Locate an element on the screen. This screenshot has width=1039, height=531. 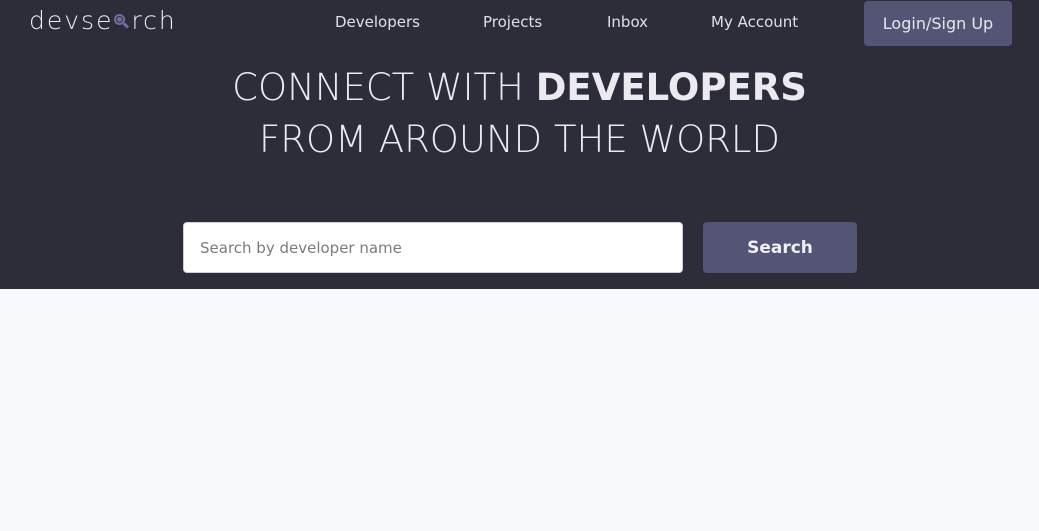
nav-link-my-account: My Account is located at coordinates (754, 22).